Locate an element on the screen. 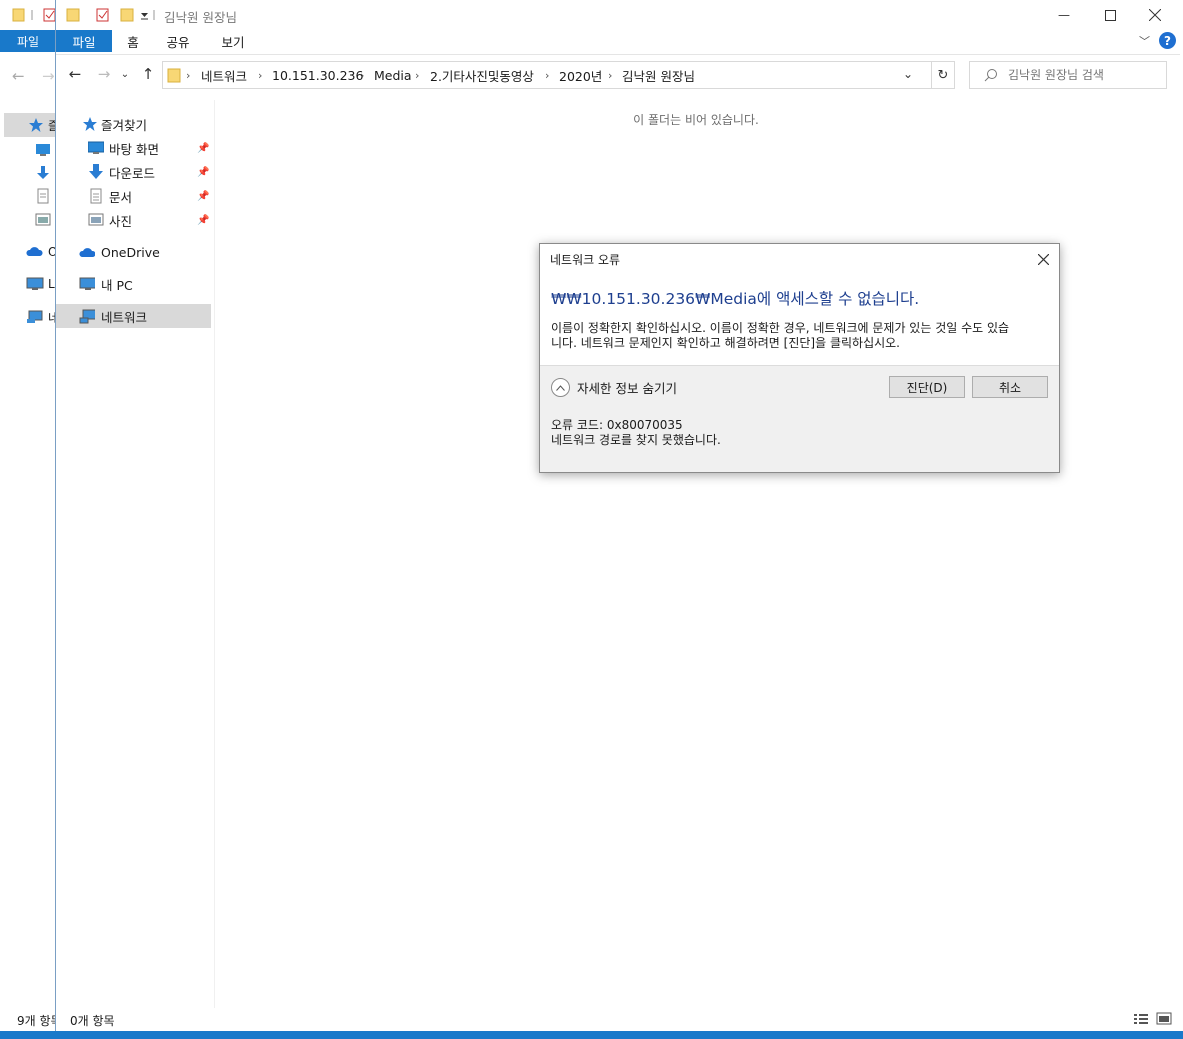  back-status-count: 9개 항목 is located at coordinates (36, 1021).